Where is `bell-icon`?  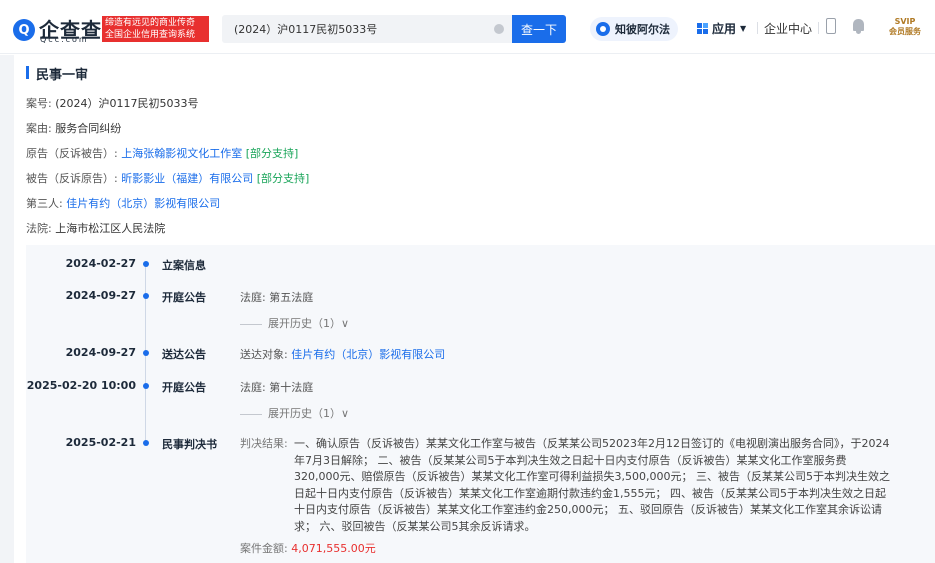
bell-icon is located at coordinates (858, 26).